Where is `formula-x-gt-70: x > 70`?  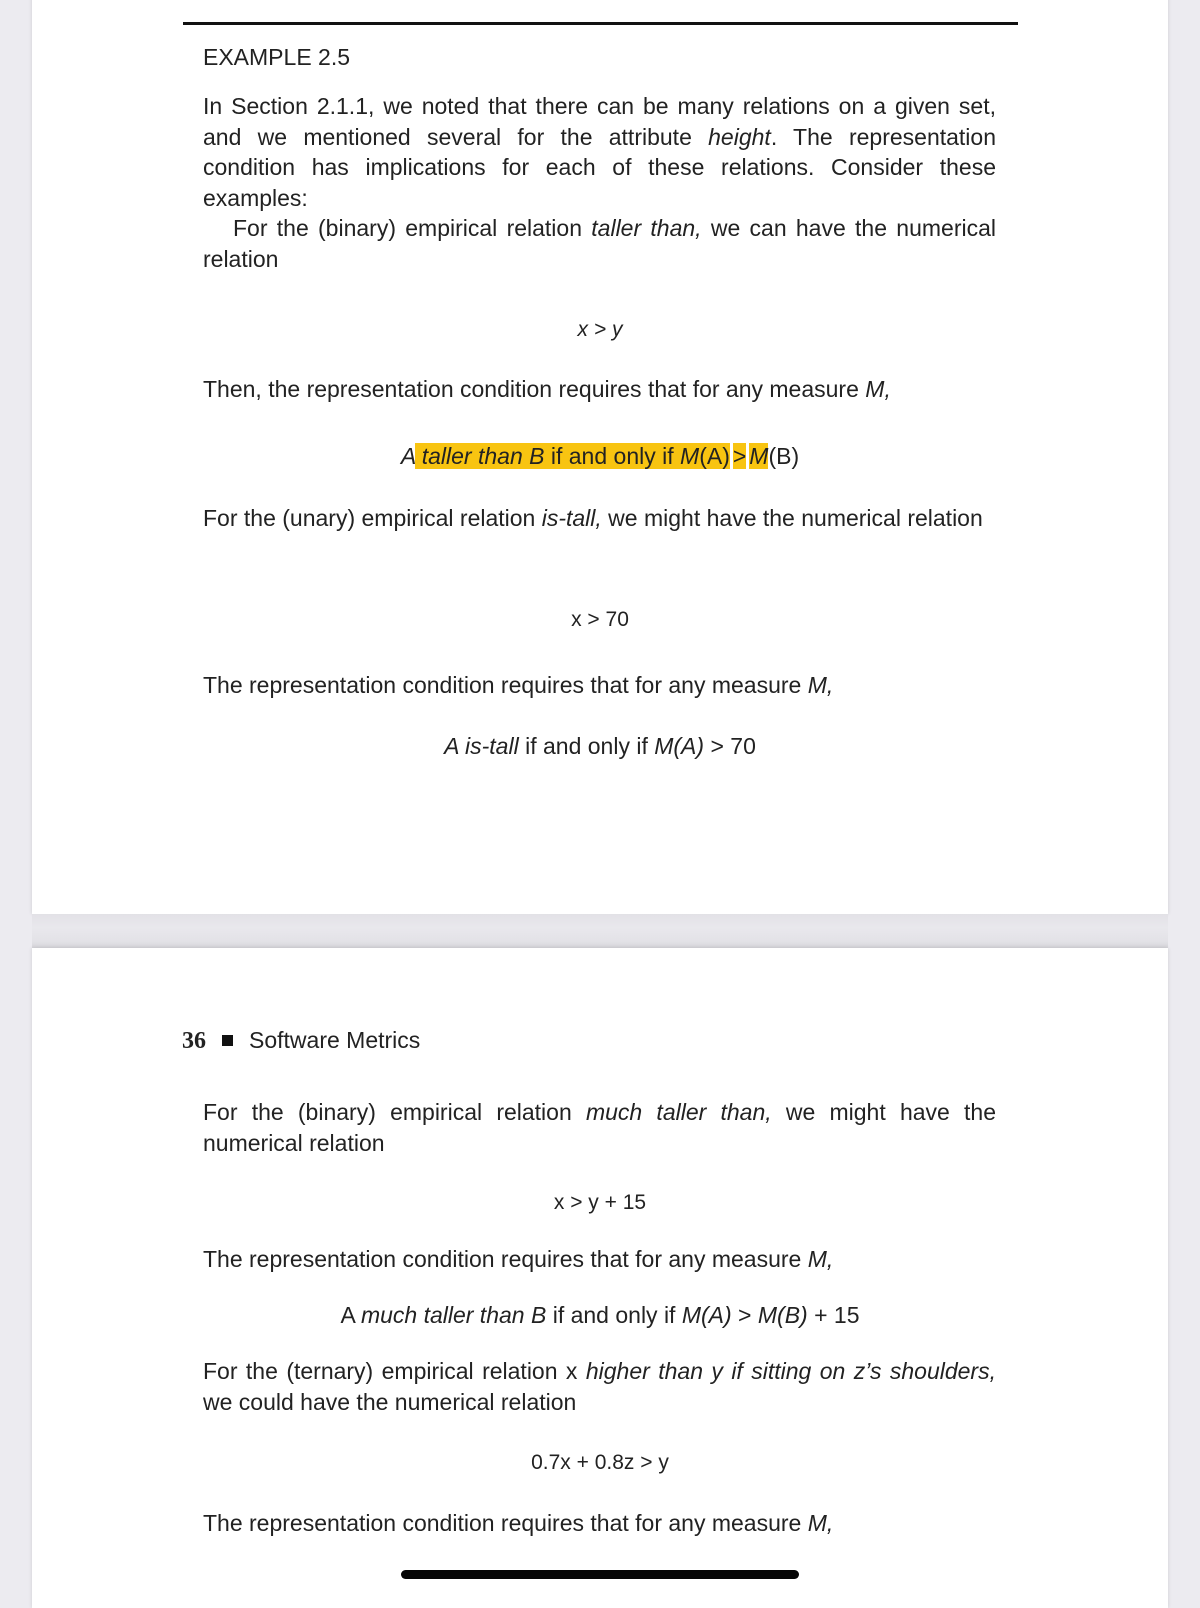
formula-x-gt-70: x > 70 is located at coordinates (600, 619).